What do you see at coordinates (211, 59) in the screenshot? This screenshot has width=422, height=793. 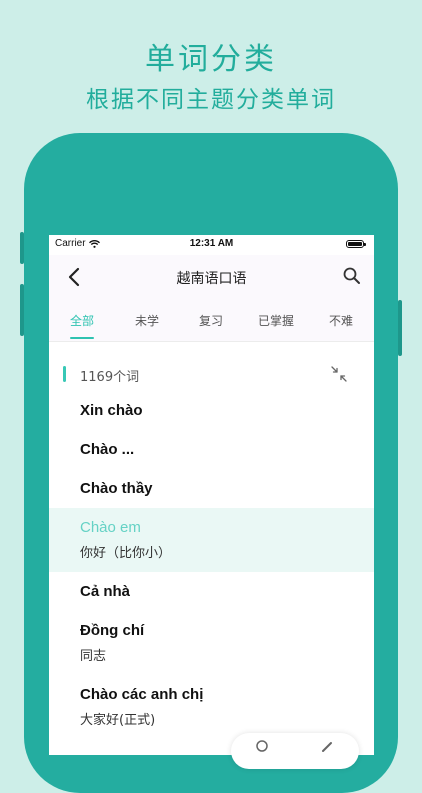 I see `promo-title: 单词分类` at bounding box center [211, 59].